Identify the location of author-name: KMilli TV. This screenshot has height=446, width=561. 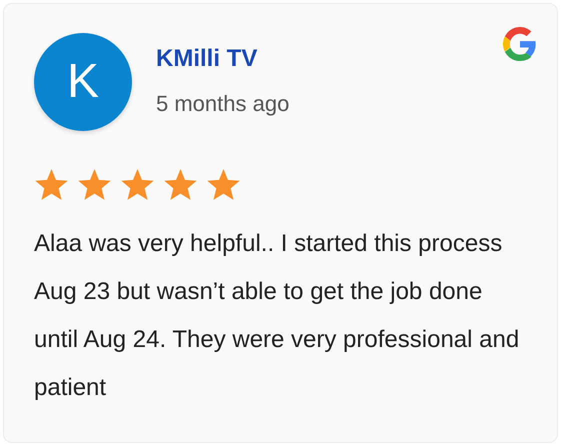
(223, 59).